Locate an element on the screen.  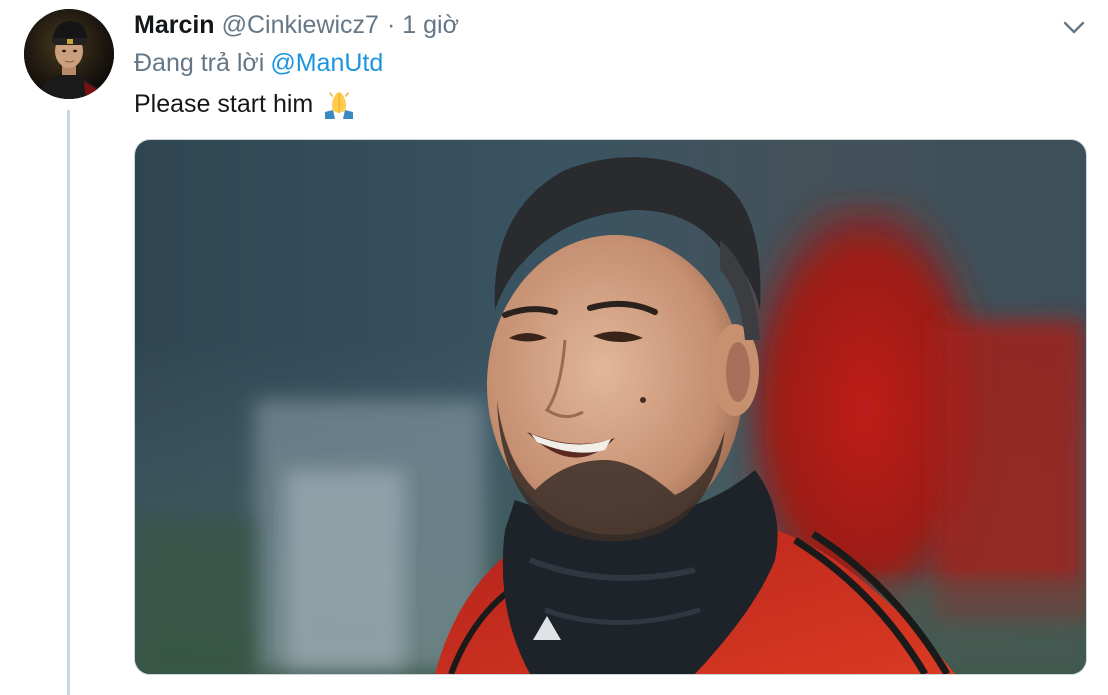
thread-line is located at coordinates (68, 402).